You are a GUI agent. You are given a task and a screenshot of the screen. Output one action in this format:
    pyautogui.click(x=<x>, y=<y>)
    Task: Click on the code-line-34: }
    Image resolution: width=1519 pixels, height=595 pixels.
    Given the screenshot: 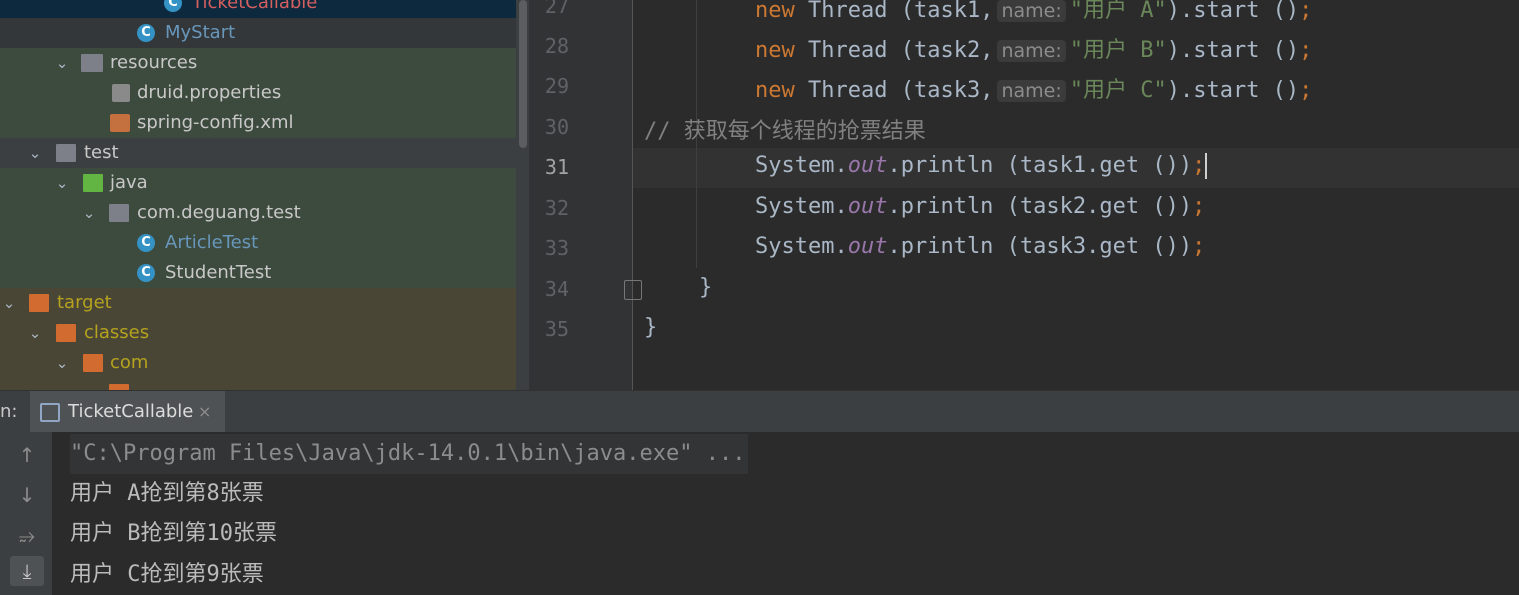 What is the action you would take?
    pyautogui.click(x=706, y=287)
    